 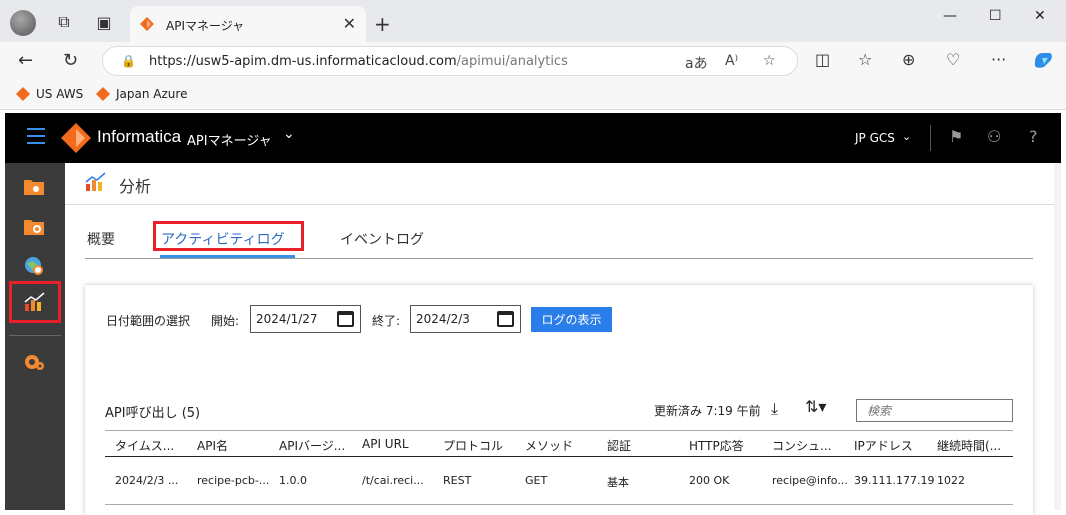 What do you see at coordinates (386, 321) in the screenshot?
I see `end-label: 終了:` at bounding box center [386, 321].